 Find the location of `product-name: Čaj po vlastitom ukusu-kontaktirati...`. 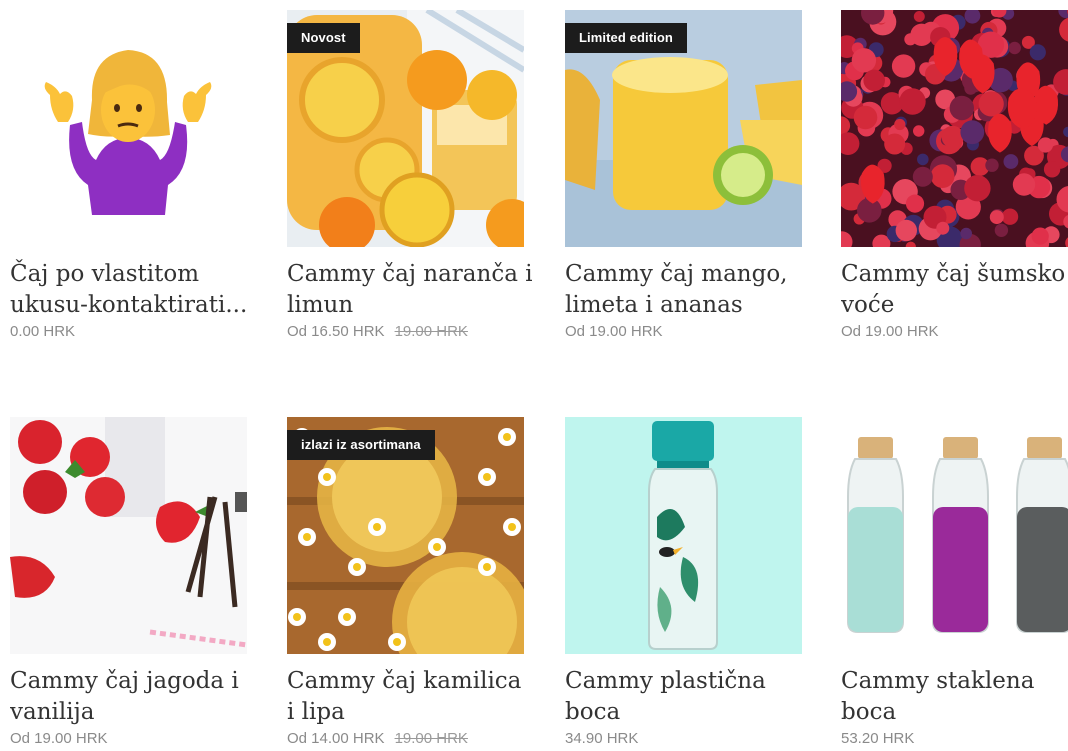

product-name: Čaj po vlastitom ukusu-kontaktirati... is located at coordinates (132, 290).